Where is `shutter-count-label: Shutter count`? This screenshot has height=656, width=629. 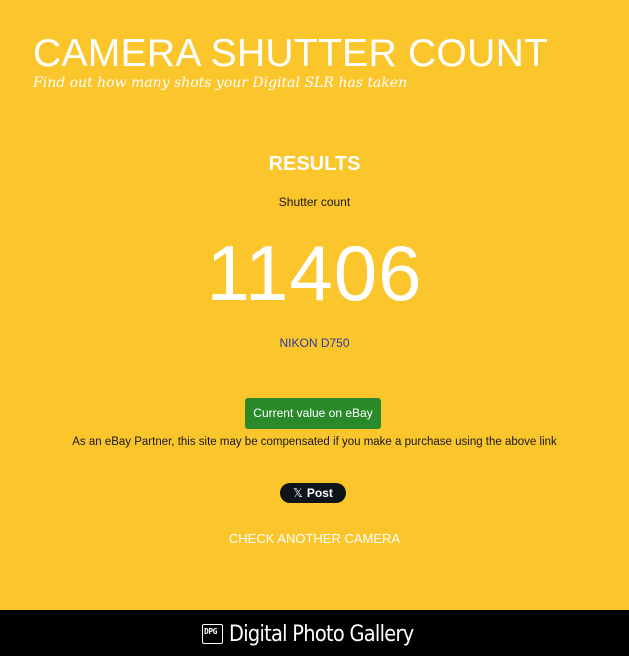 shutter-count-label: Shutter count is located at coordinates (314, 202).